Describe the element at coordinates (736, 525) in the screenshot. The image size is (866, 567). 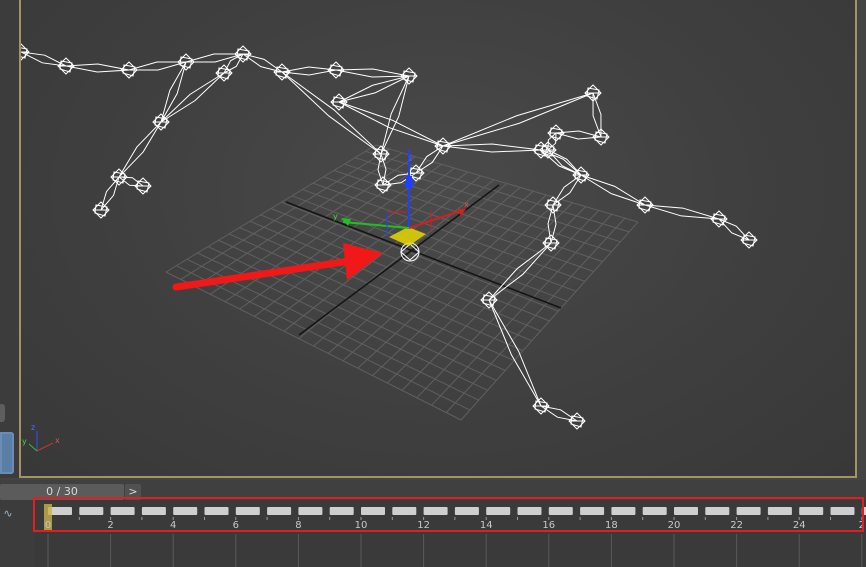
I see `frame-tick-label: 22` at that location.